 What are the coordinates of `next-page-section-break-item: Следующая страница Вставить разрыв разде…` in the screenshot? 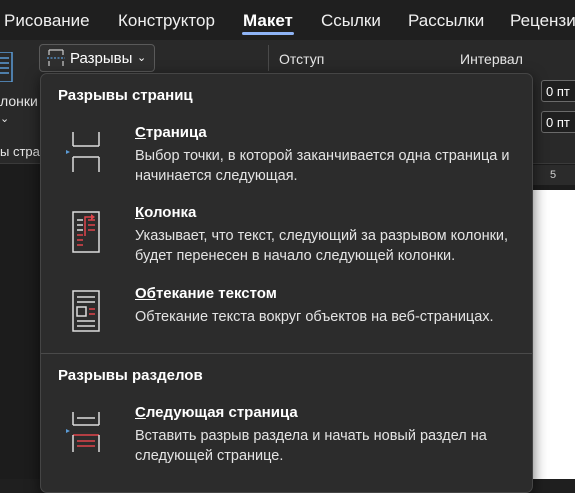 It's located at (286, 434).